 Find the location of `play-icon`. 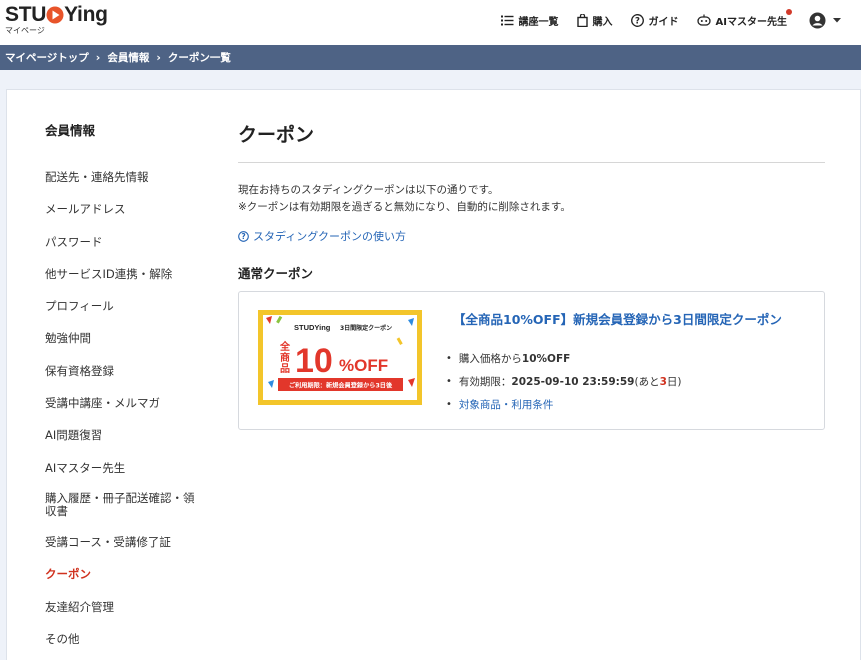

play-icon is located at coordinates (55, 15).